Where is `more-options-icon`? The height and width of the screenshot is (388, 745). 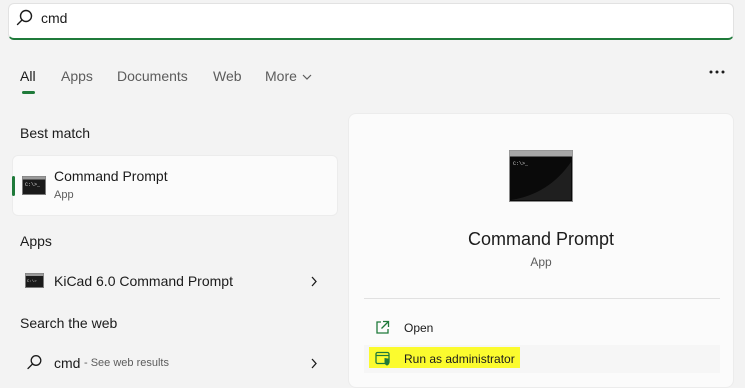
more-options-icon is located at coordinates (717, 72).